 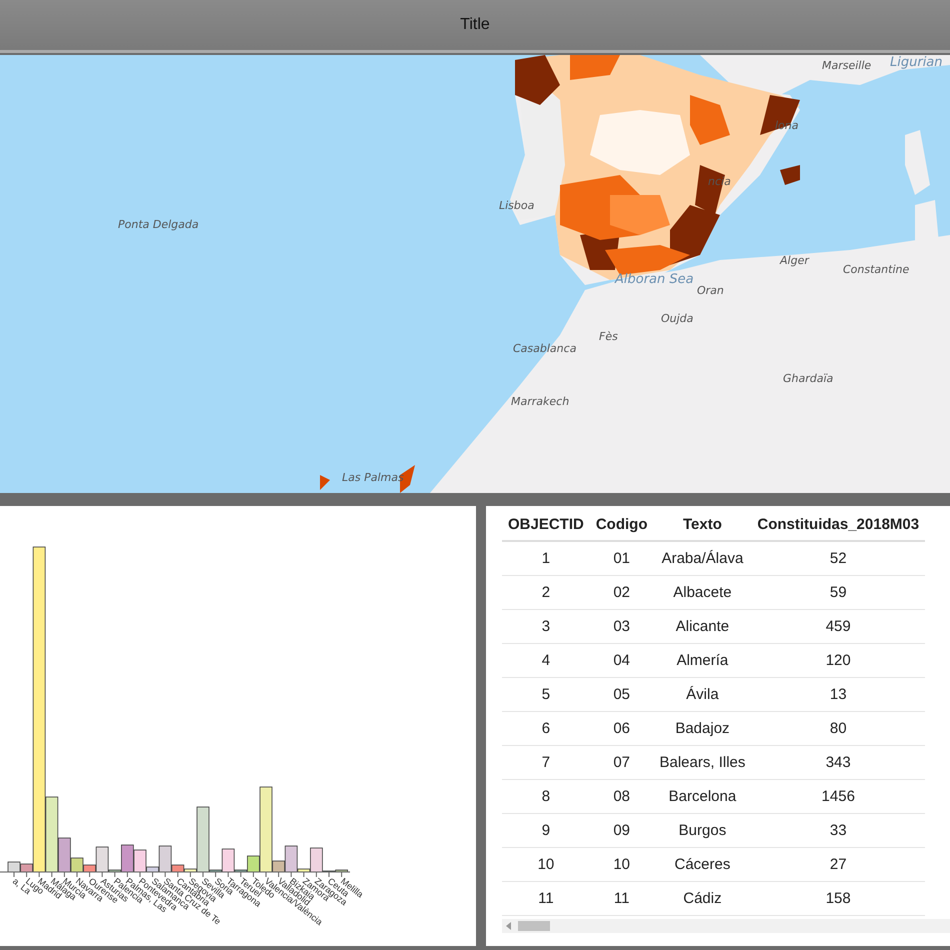 What do you see at coordinates (622, 627) in the screenshot?
I see `table-cell: 03` at bounding box center [622, 627].